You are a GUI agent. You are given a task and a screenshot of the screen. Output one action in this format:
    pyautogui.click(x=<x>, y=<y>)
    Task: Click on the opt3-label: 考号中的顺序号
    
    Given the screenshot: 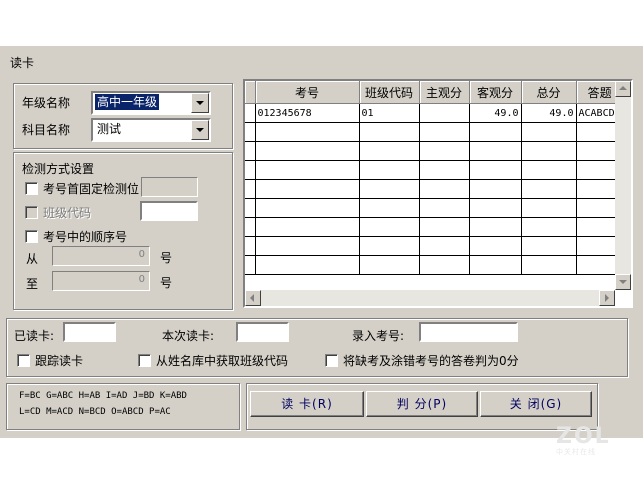 What is the action you would take?
    pyautogui.click(x=85, y=237)
    